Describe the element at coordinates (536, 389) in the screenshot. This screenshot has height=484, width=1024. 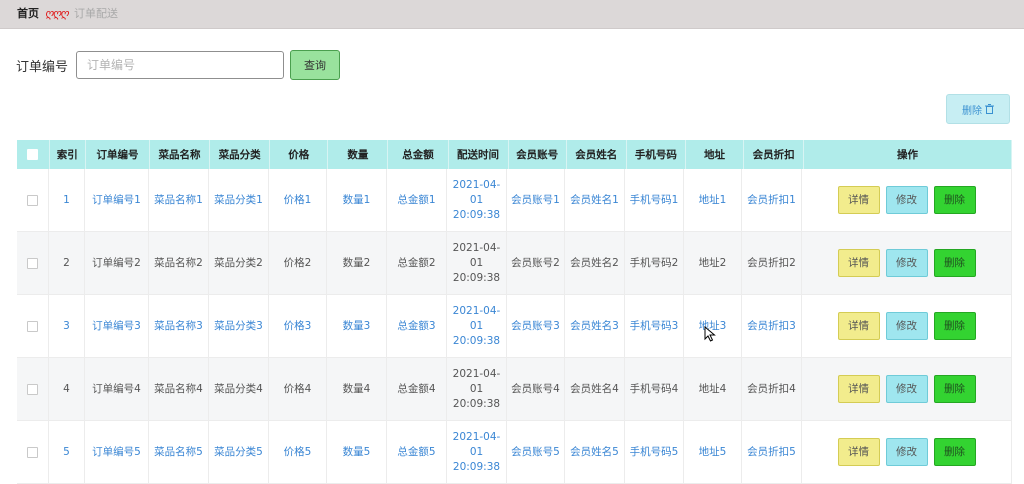
I see `member-account-cell: 会员账号4` at that location.